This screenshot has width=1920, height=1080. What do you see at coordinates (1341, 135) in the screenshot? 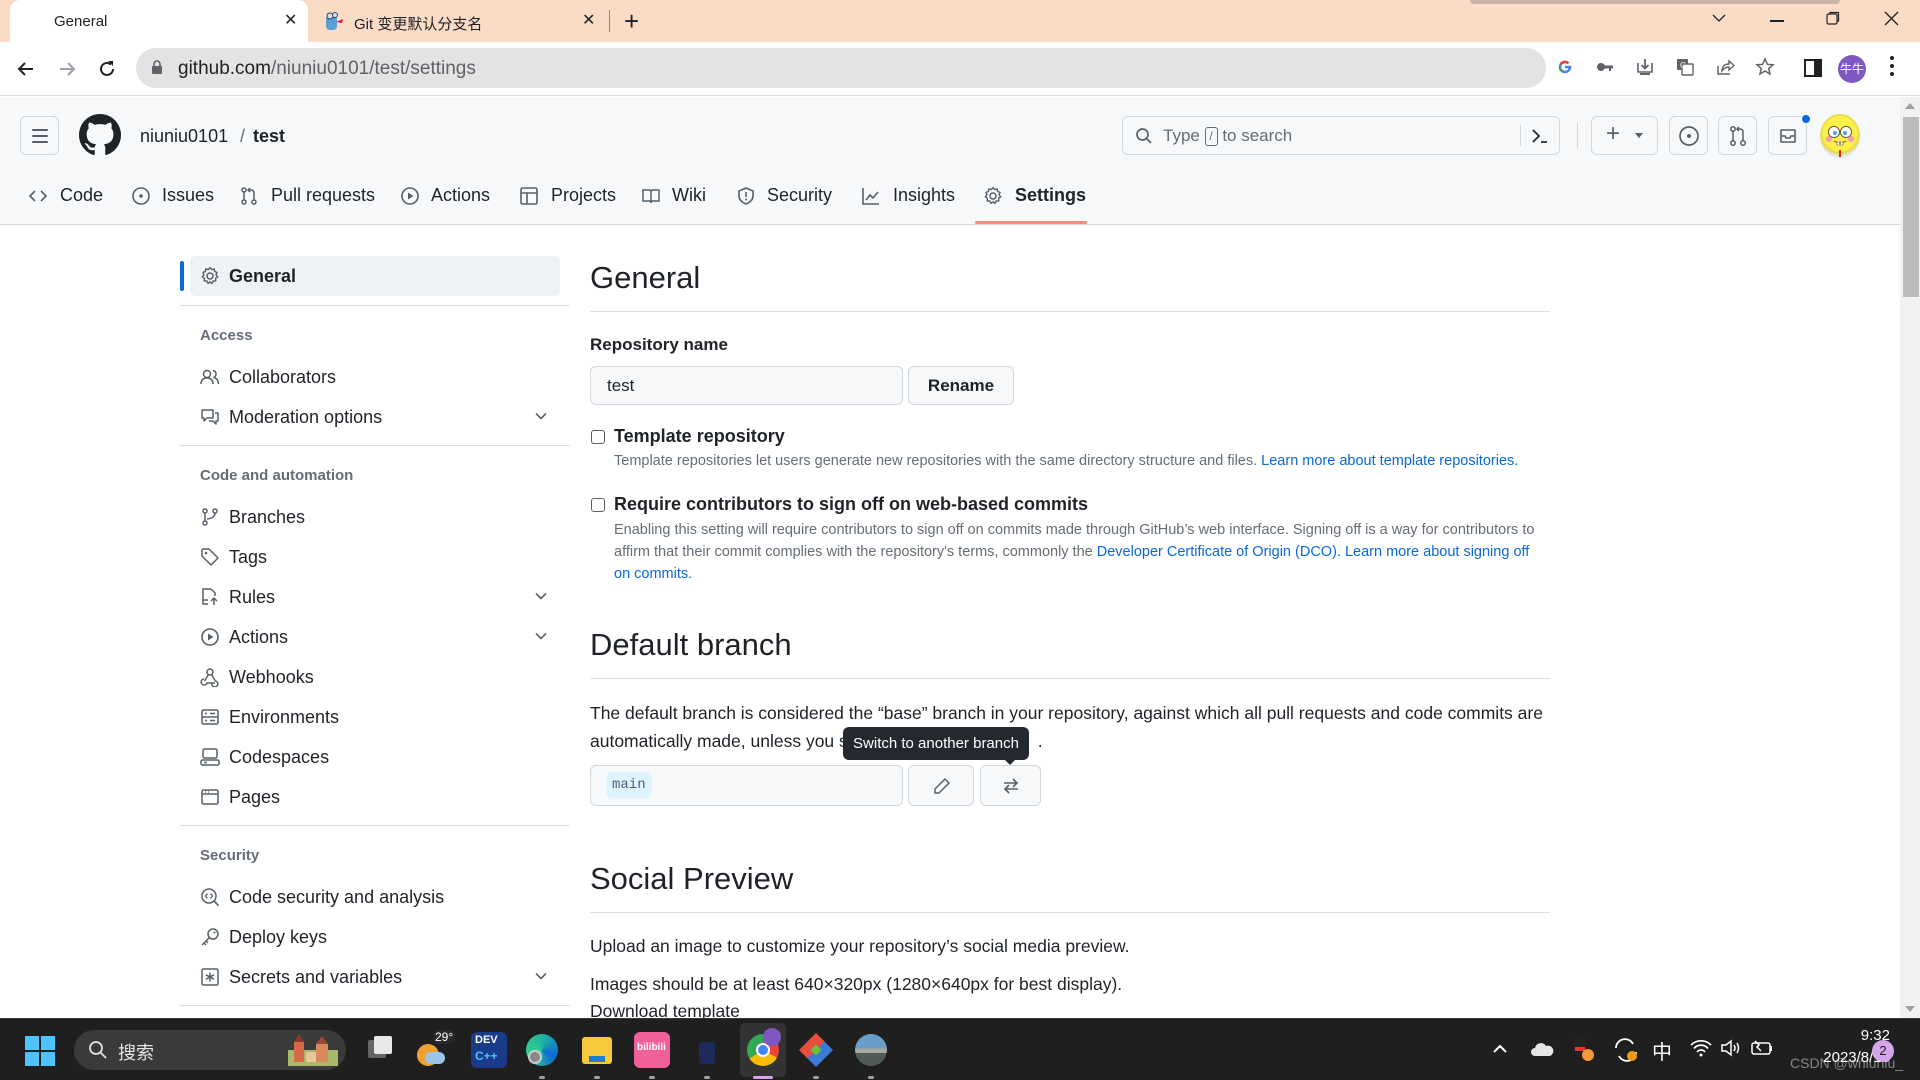
I see `search-input: Type / to search` at bounding box center [1341, 135].